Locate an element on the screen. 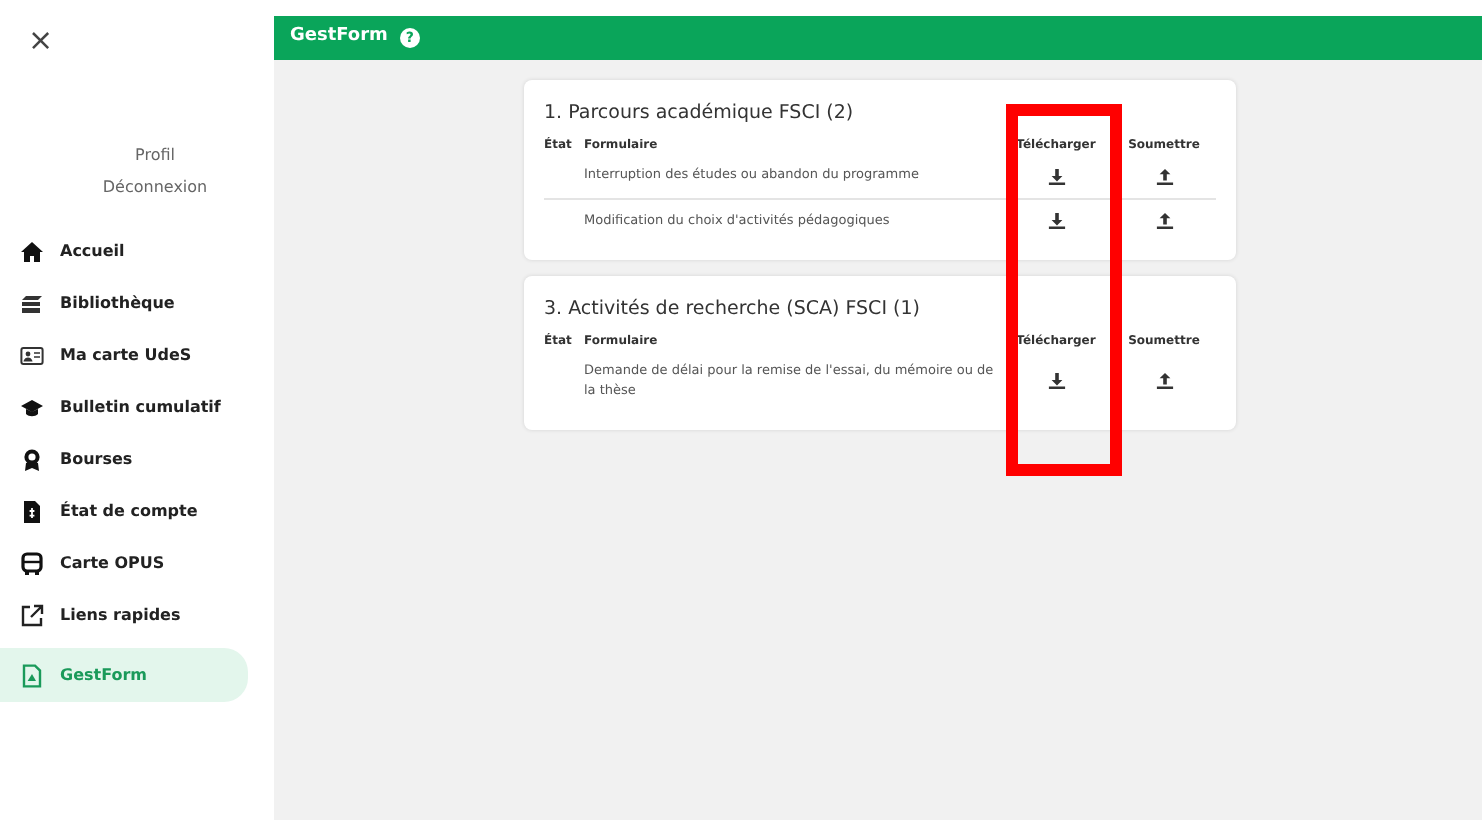  document-icon is located at coordinates (32, 675).